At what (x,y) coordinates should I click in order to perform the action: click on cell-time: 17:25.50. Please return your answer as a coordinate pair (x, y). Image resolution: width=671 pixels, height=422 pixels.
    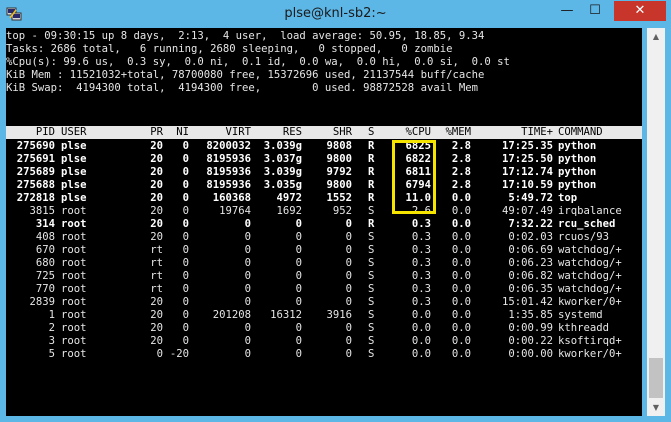
    Looking at the image, I should click on (527, 159).